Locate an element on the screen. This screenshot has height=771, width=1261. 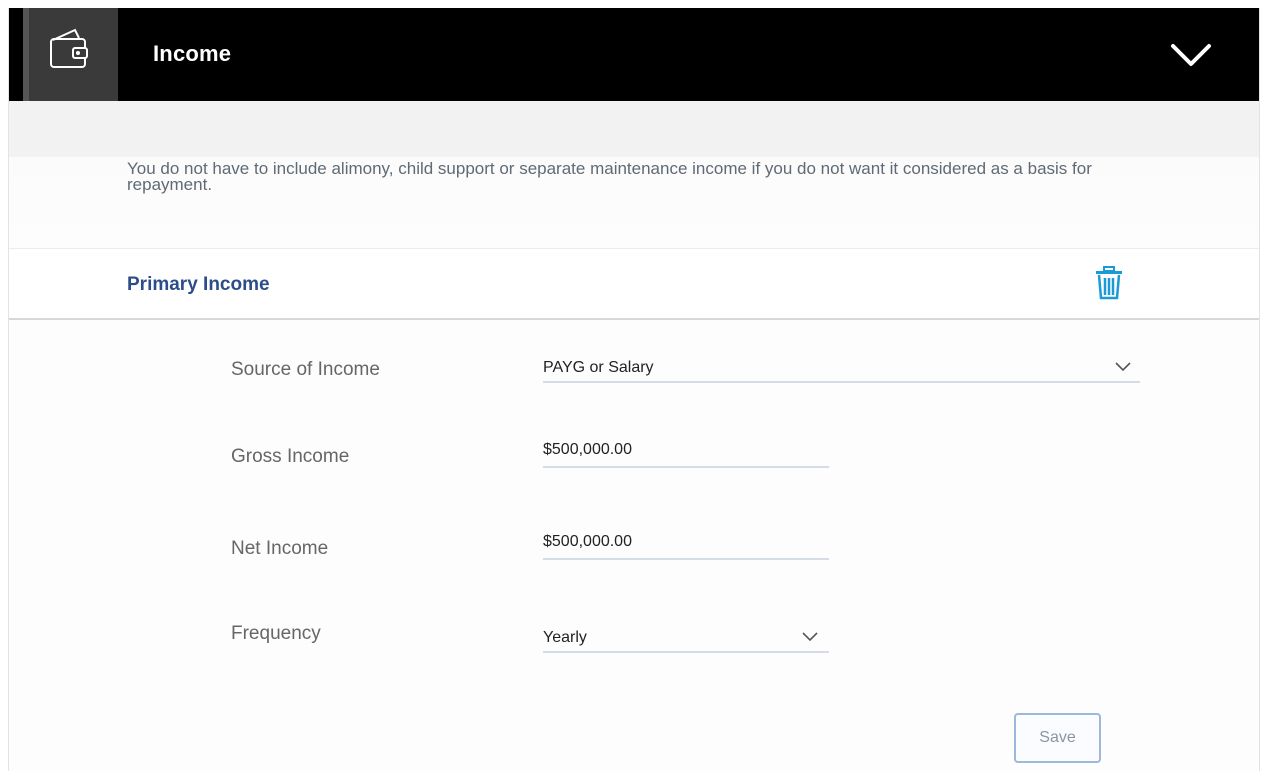
gross-income-field is located at coordinates (686, 452).